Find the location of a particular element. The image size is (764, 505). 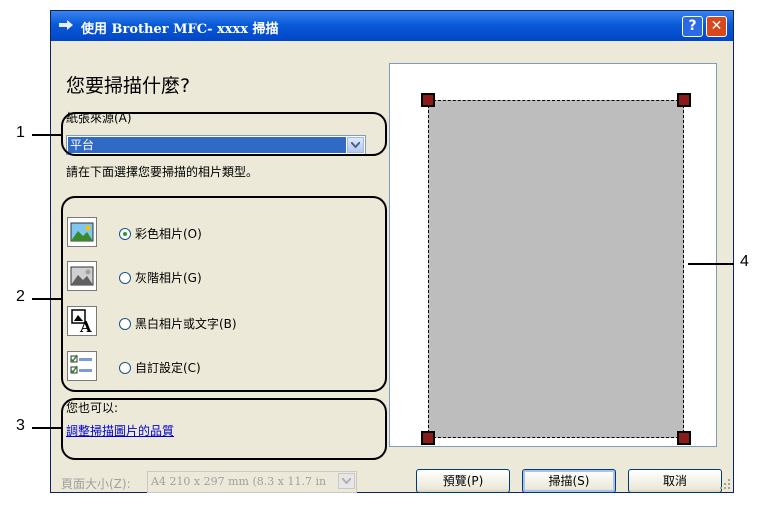

scanner-arrow-icon is located at coordinates (66, 25).